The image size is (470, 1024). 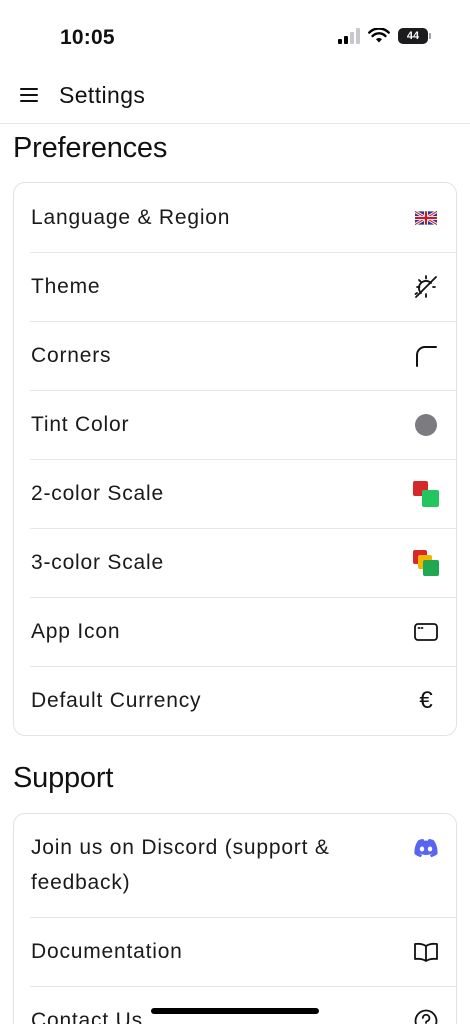 I want to click on battery-icon: 44, so click(x=414, y=36).